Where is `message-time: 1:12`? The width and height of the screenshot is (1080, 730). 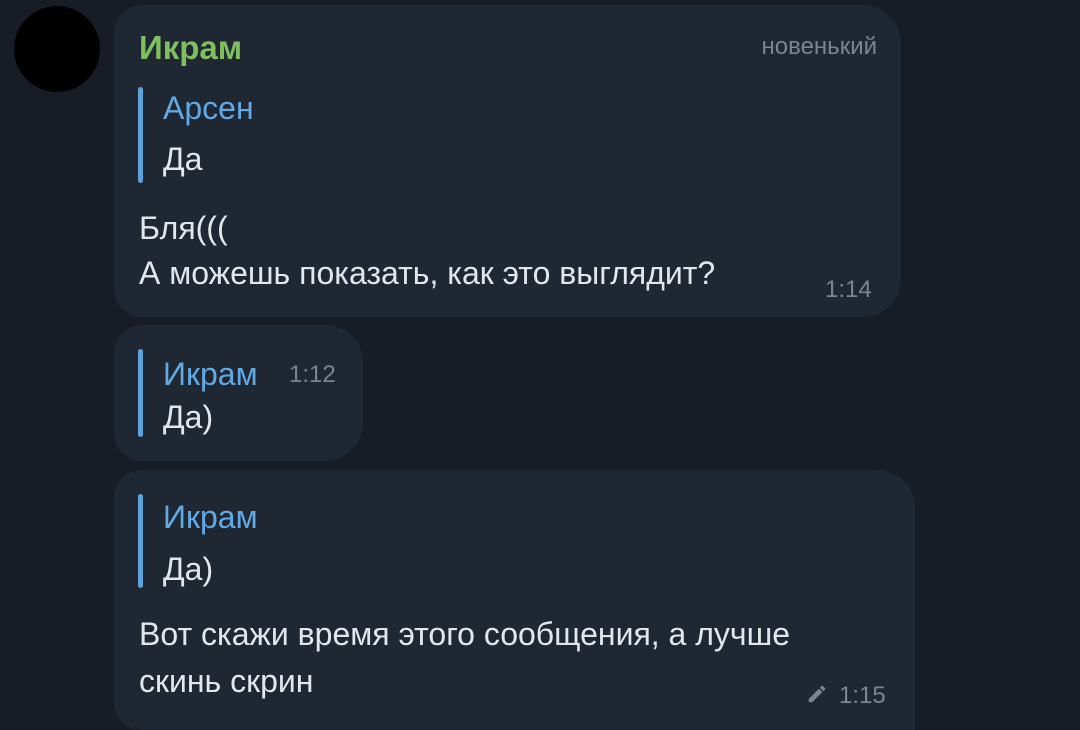 message-time: 1:12 is located at coordinates (312, 374).